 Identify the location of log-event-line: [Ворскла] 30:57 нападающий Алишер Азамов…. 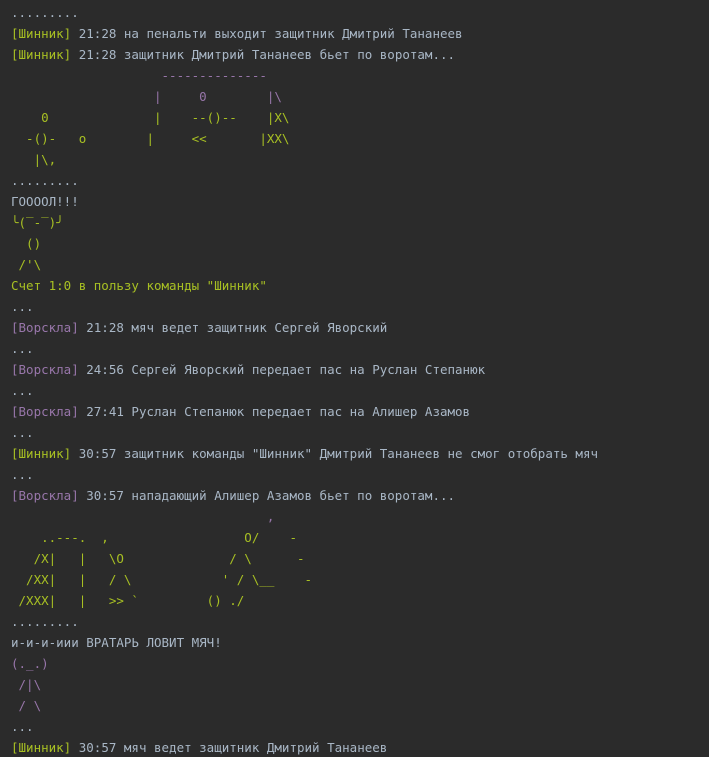
(360, 495).